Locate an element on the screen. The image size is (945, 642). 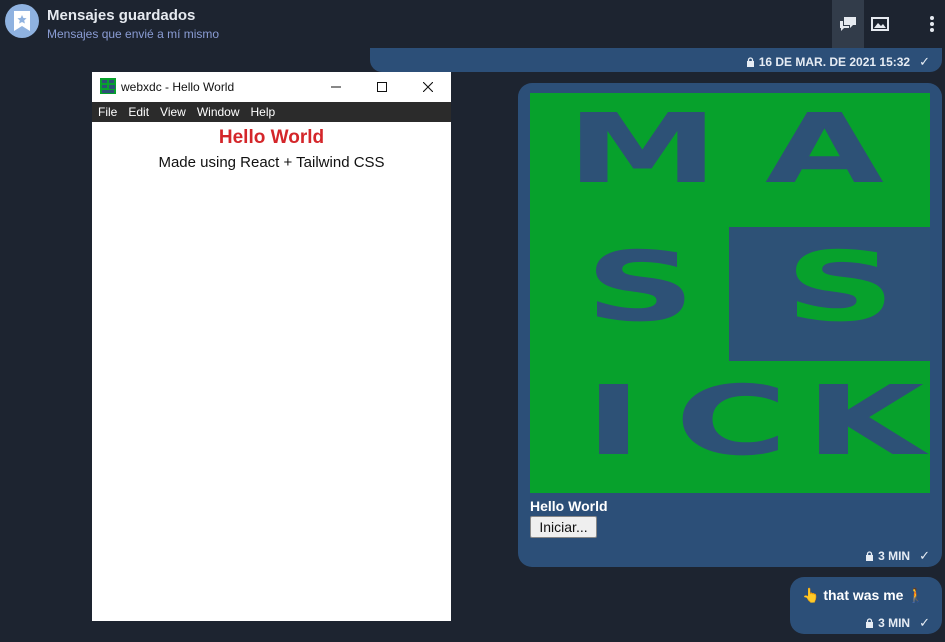
chat-title: Mensajes guardados is located at coordinates (121, 15).